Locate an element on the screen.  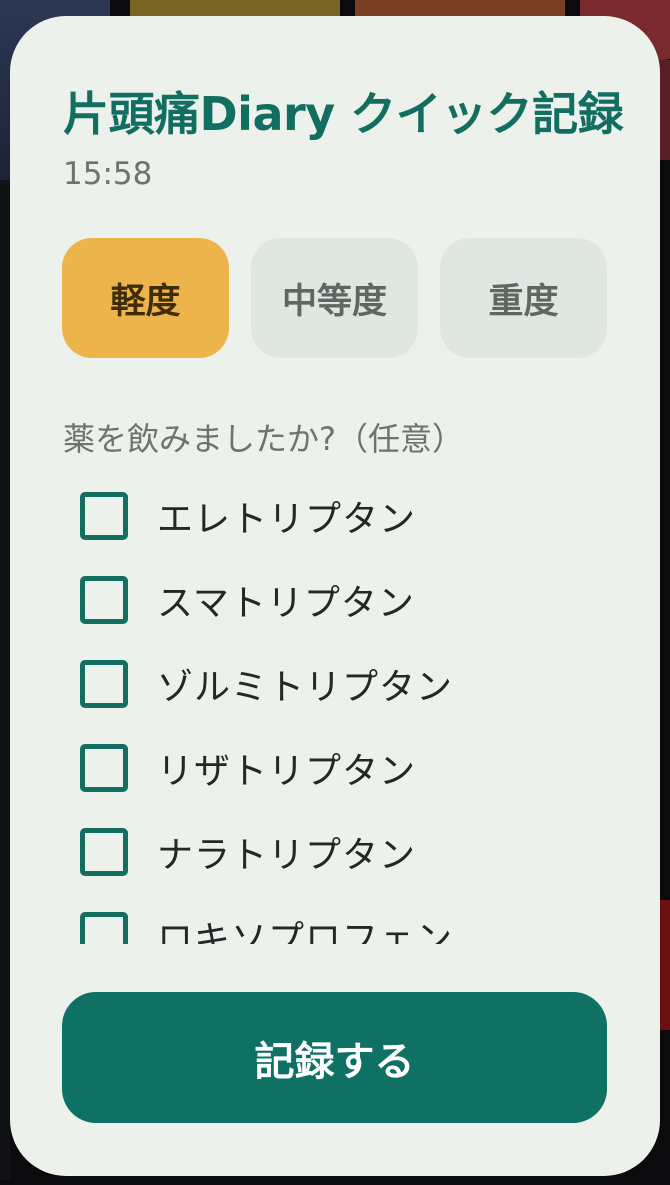
medication-label: ゾルミトリプタン is located at coordinates (305, 687).